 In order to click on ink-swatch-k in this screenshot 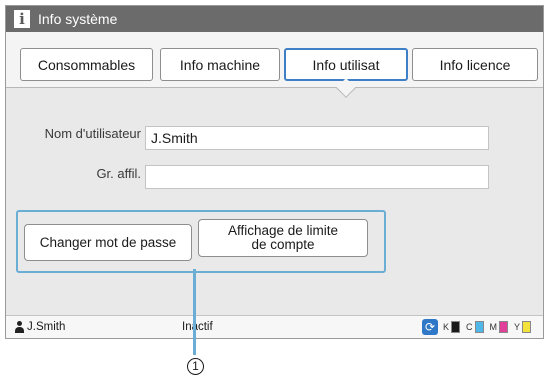, I will do `click(456, 327)`.